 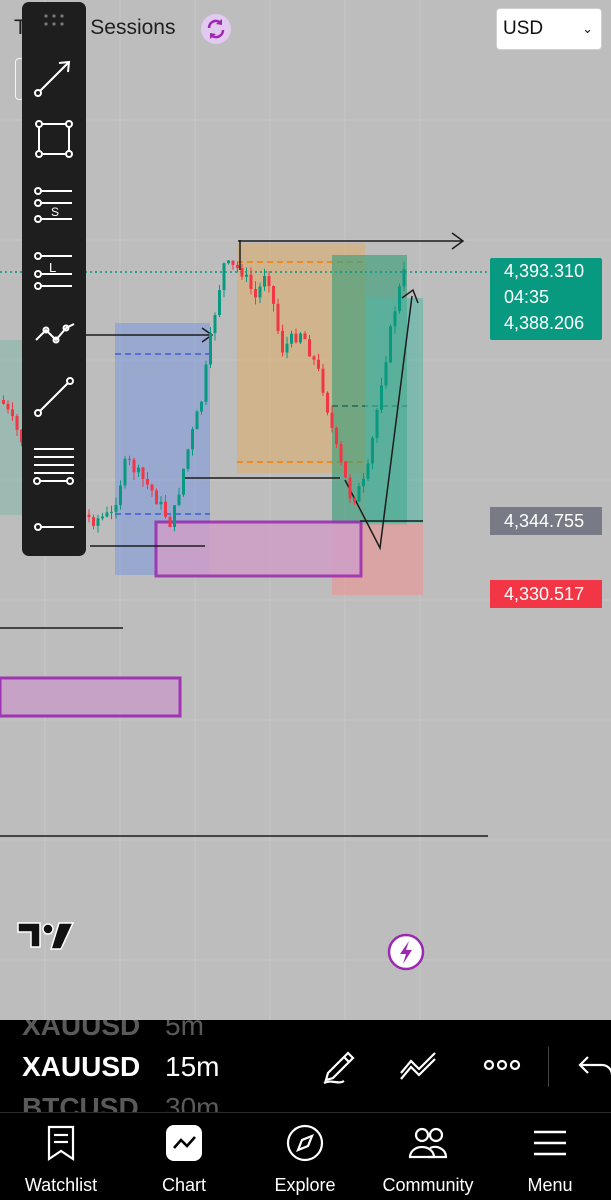 I want to click on more-icon, so click(x=502, y=1065).